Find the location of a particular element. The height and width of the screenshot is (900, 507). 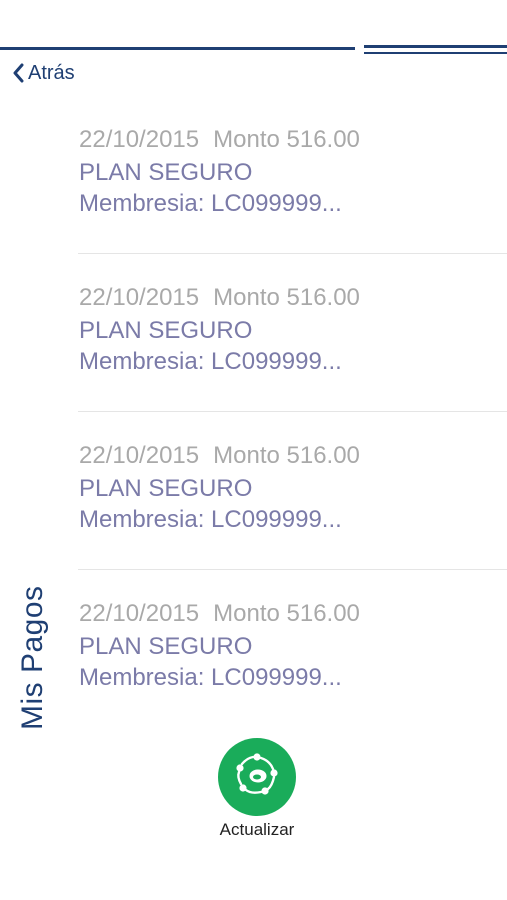

header-divider-left is located at coordinates (177, 48).